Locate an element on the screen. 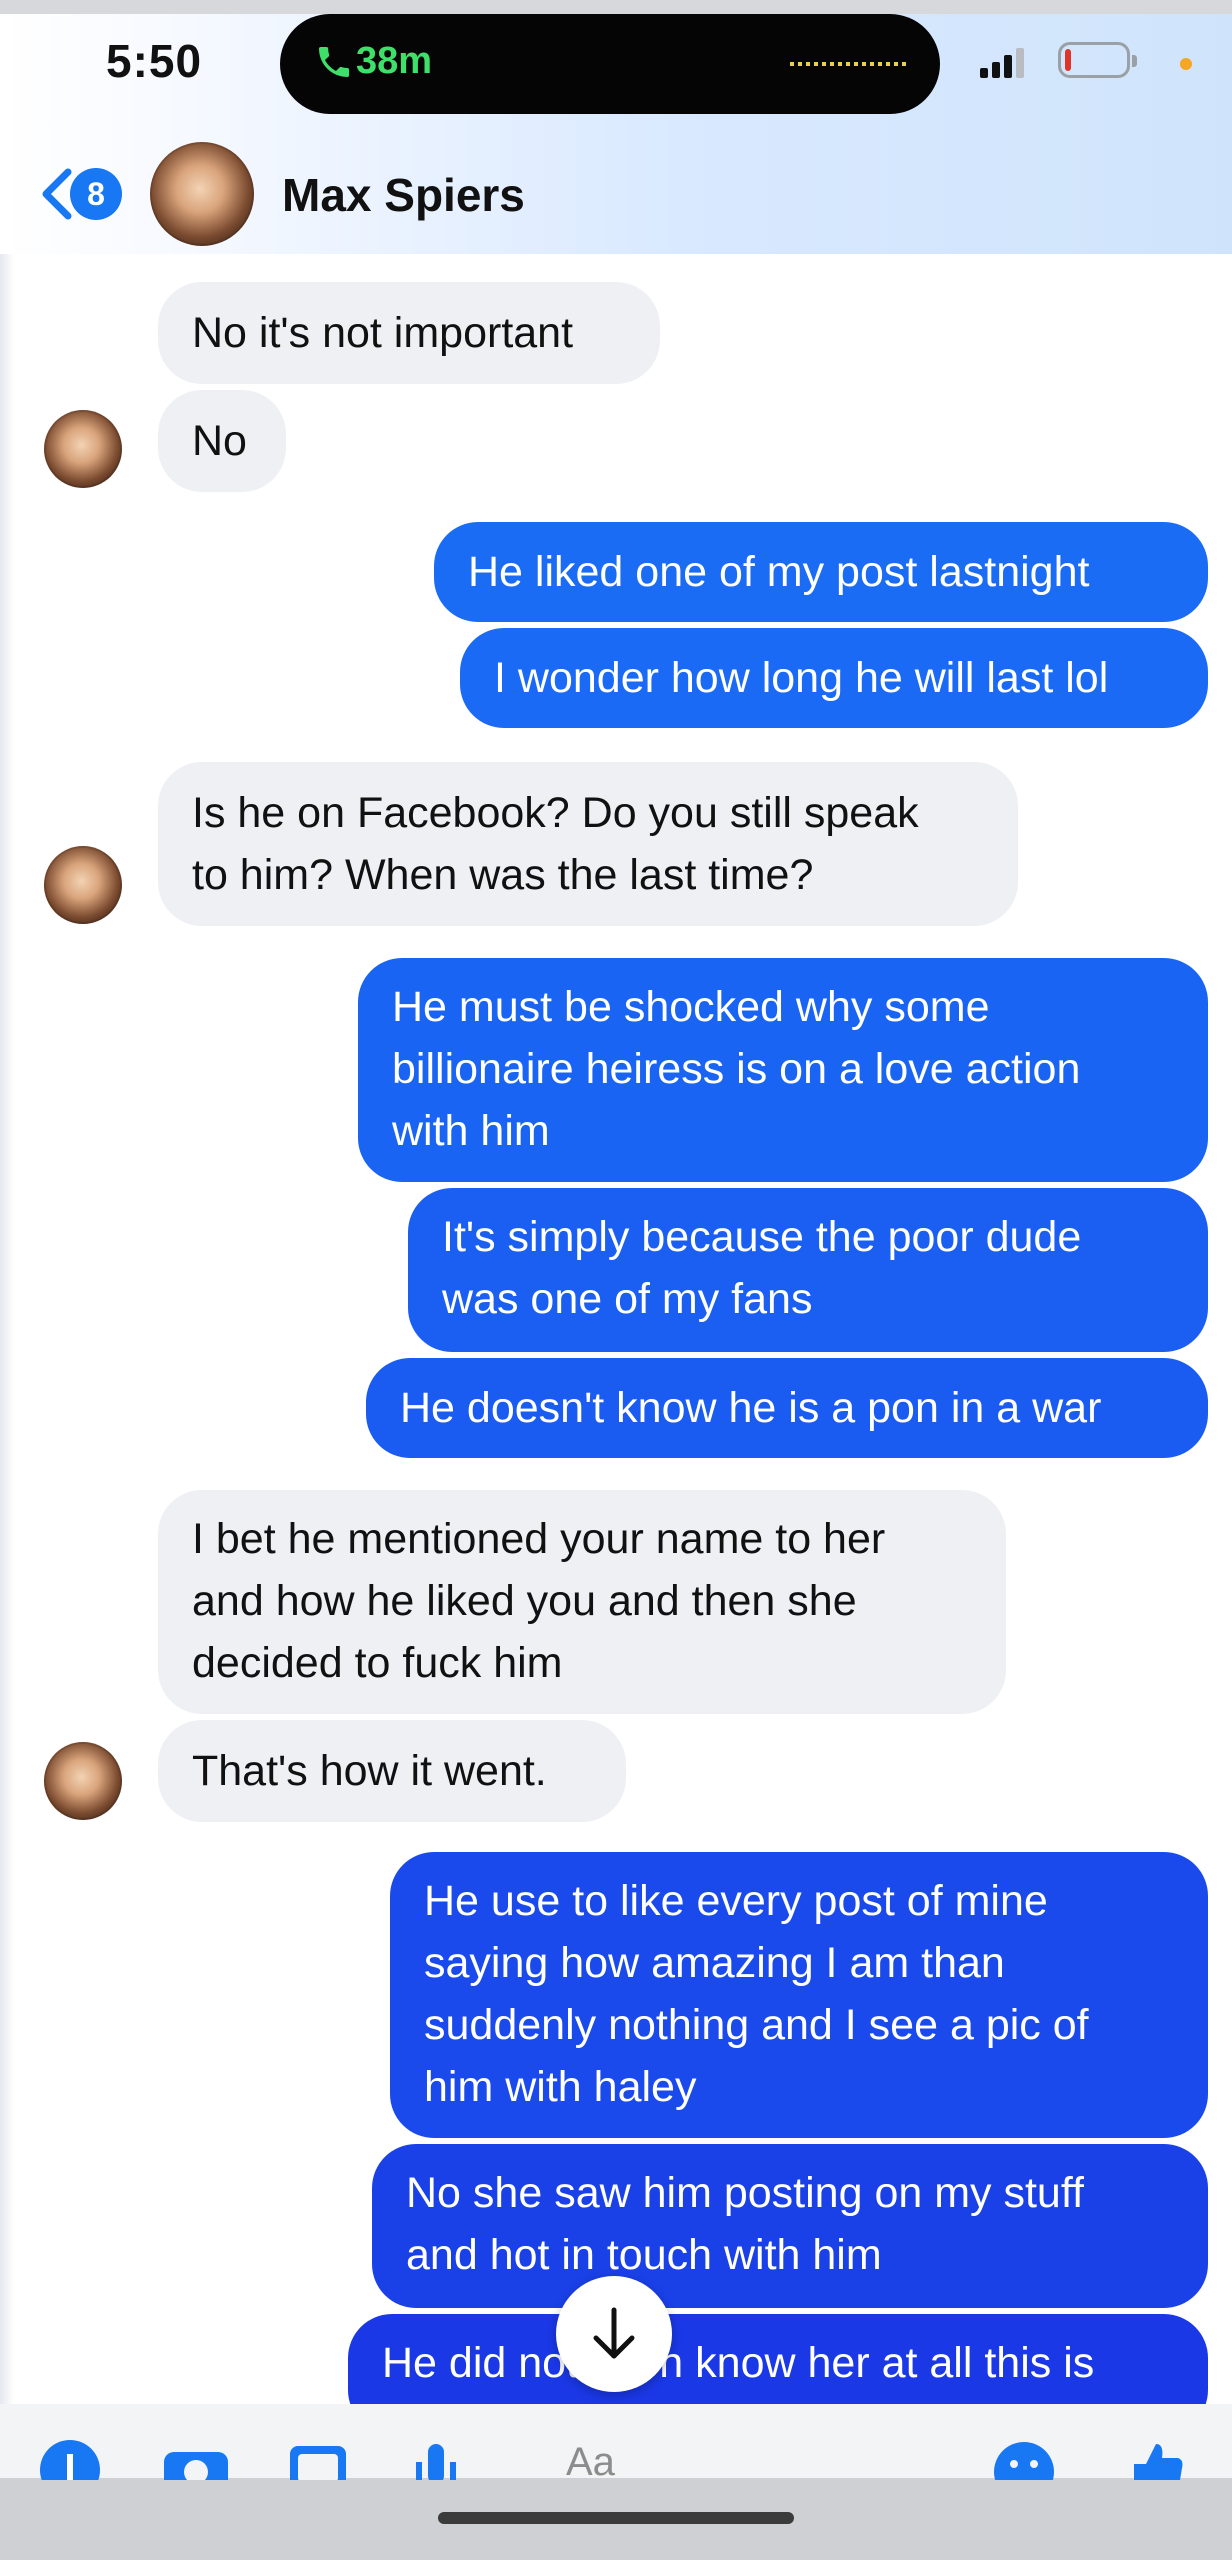  gallery-icon is located at coordinates (318, 2460).